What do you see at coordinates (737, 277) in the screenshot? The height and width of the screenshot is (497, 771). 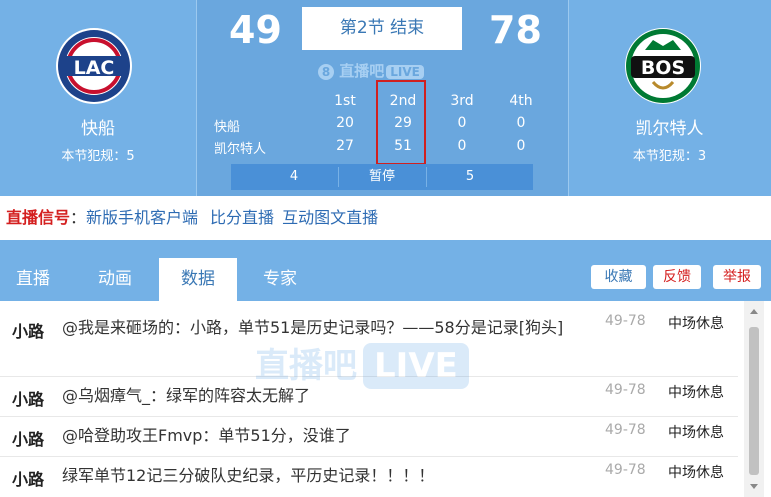 I see `report-button: 举报` at bounding box center [737, 277].